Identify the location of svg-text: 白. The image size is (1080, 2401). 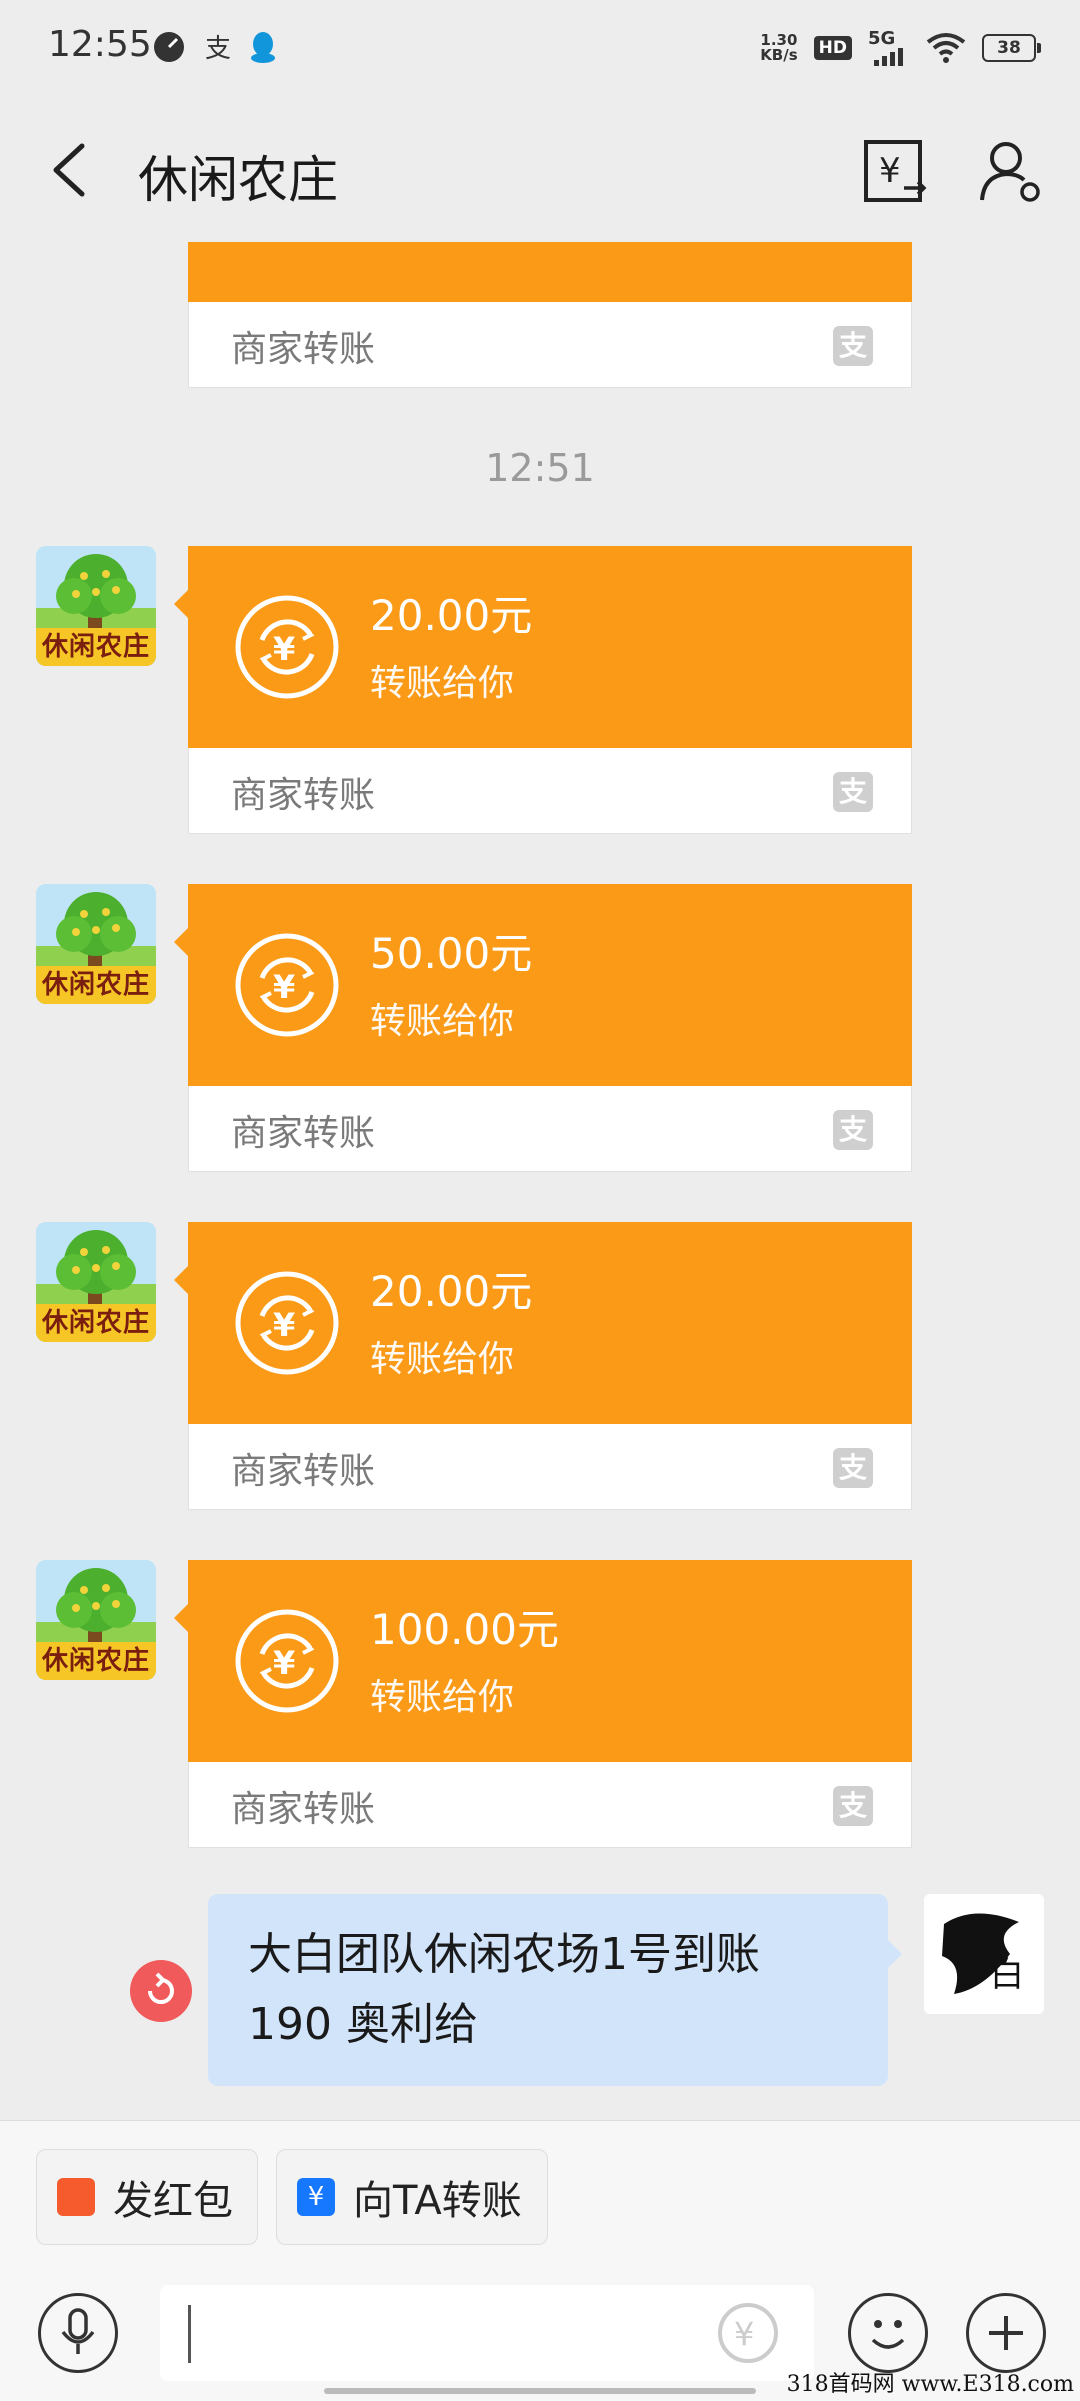
(1007, 1975).